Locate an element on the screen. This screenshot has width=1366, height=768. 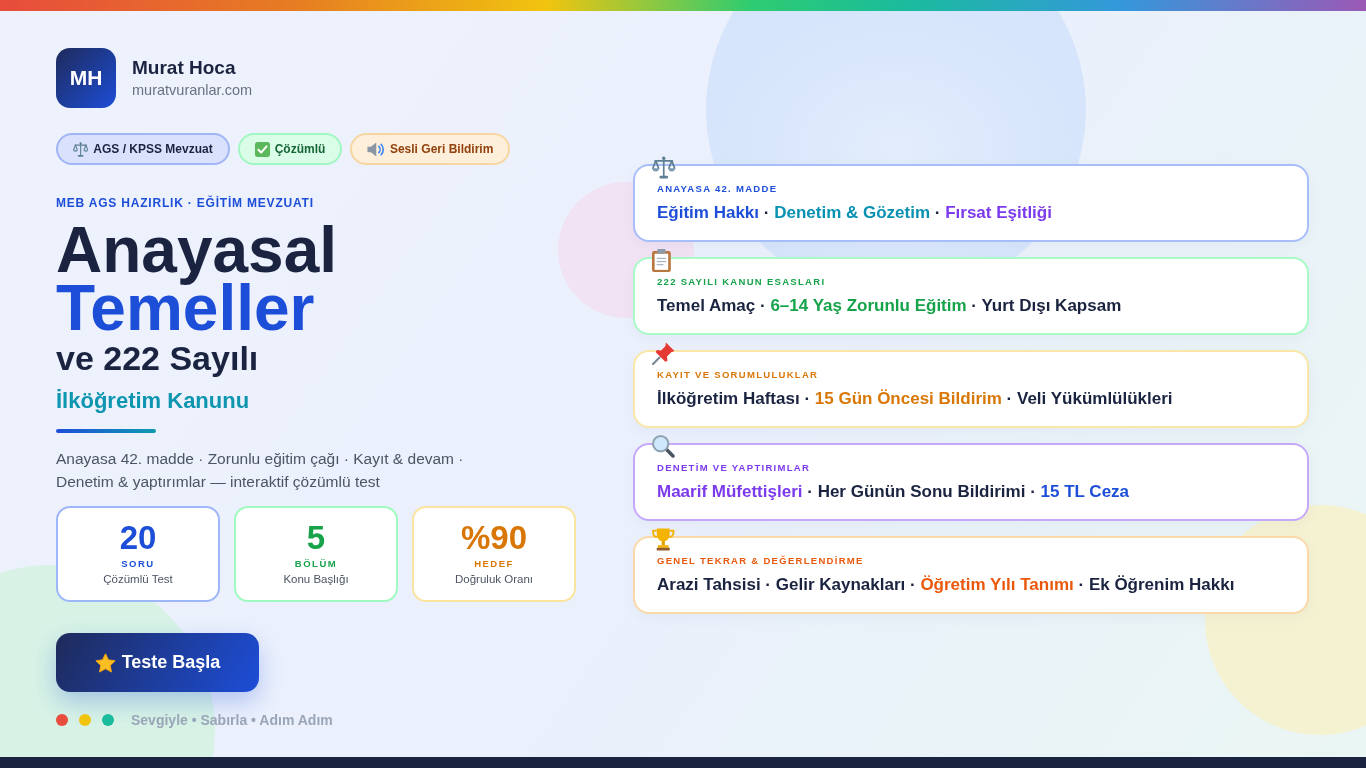
start-test-button: Teste Başla is located at coordinates (157, 662).